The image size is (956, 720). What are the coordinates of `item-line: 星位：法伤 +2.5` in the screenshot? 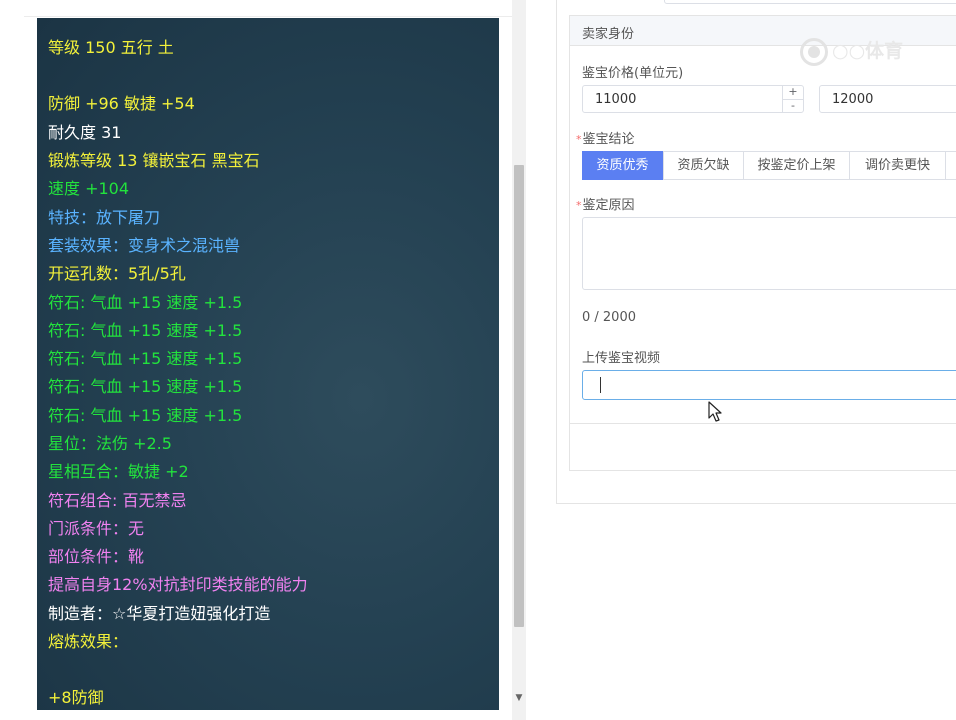 It's located at (110, 443).